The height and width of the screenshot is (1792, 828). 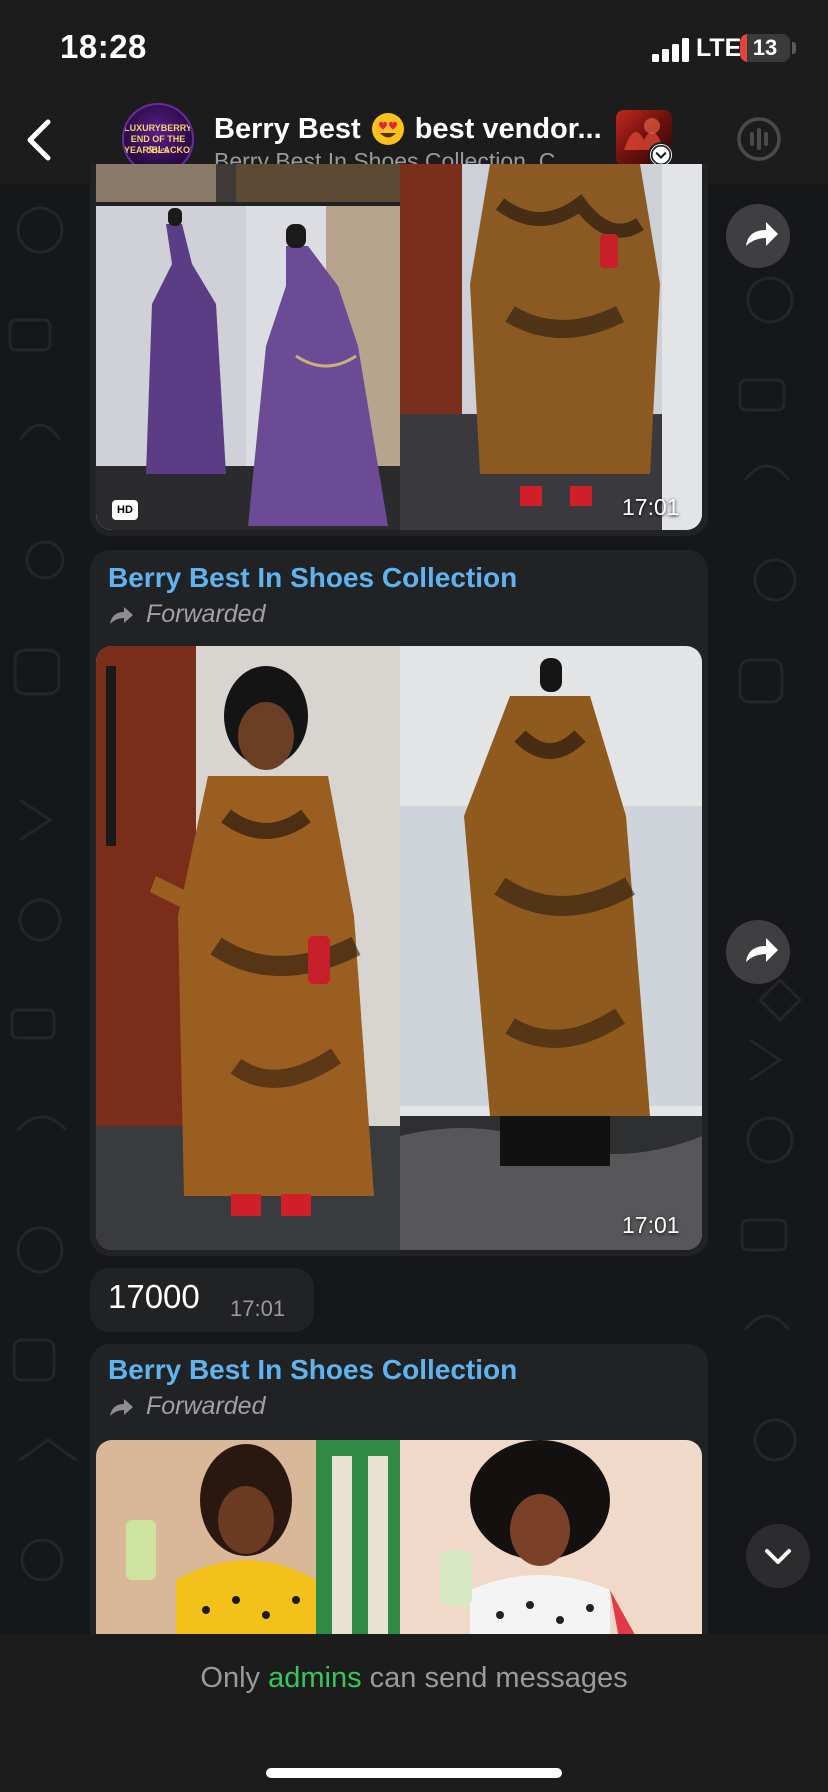 I want to click on only-admins-notice: Only admins can send messages, so click(x=414, y=1678).